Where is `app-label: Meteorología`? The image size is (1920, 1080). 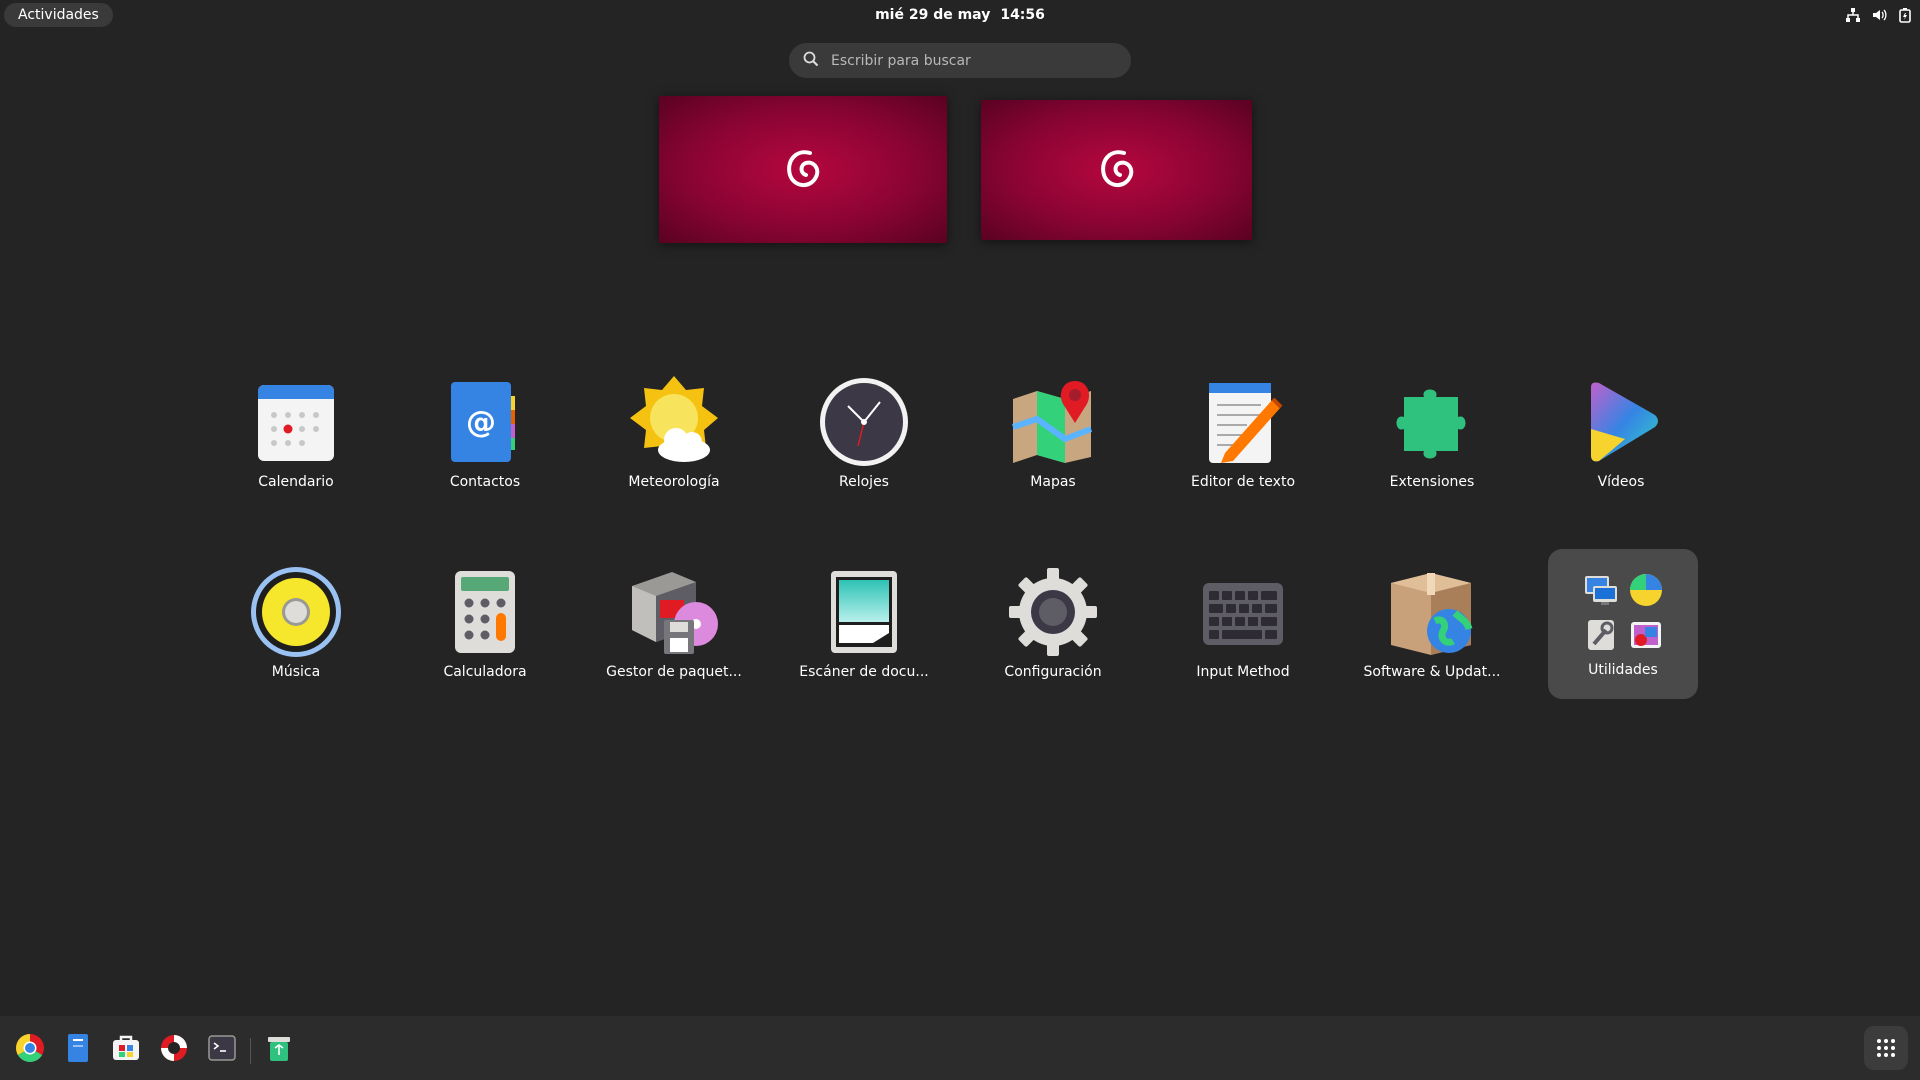 app-label: Meteorología is located at coordinates (674, 482).